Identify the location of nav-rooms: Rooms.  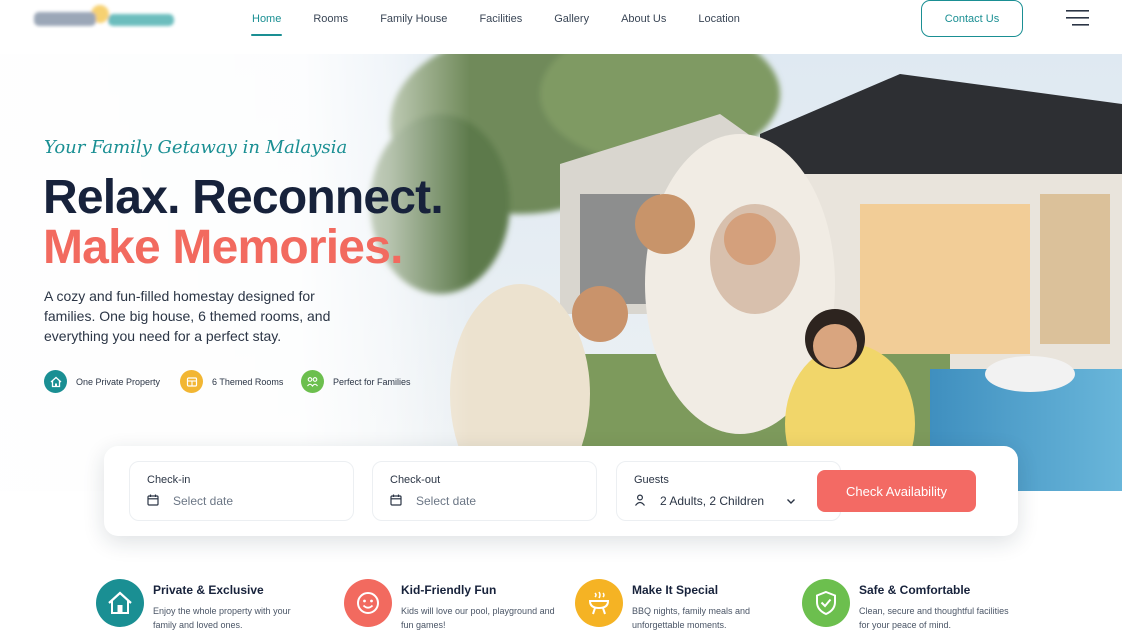
(330, 18).